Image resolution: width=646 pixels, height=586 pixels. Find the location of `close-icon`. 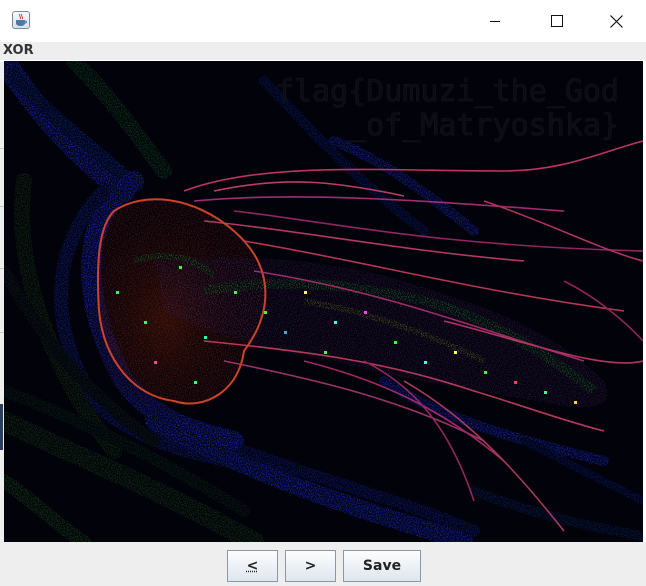

close-icon is located at coordinates (616, 21).